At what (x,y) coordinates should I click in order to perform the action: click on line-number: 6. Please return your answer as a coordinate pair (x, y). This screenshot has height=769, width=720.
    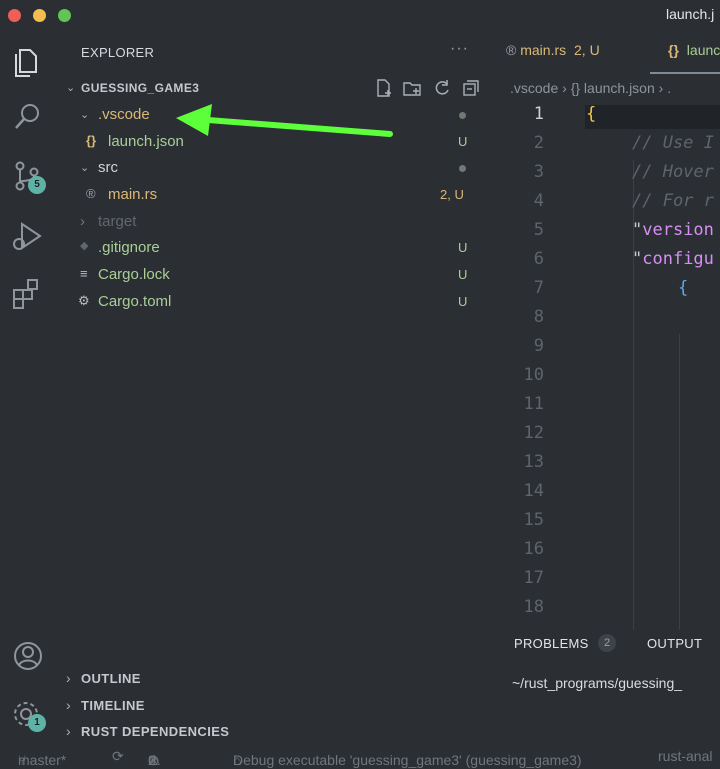
    Looking at the image, I should click on (538, 259).